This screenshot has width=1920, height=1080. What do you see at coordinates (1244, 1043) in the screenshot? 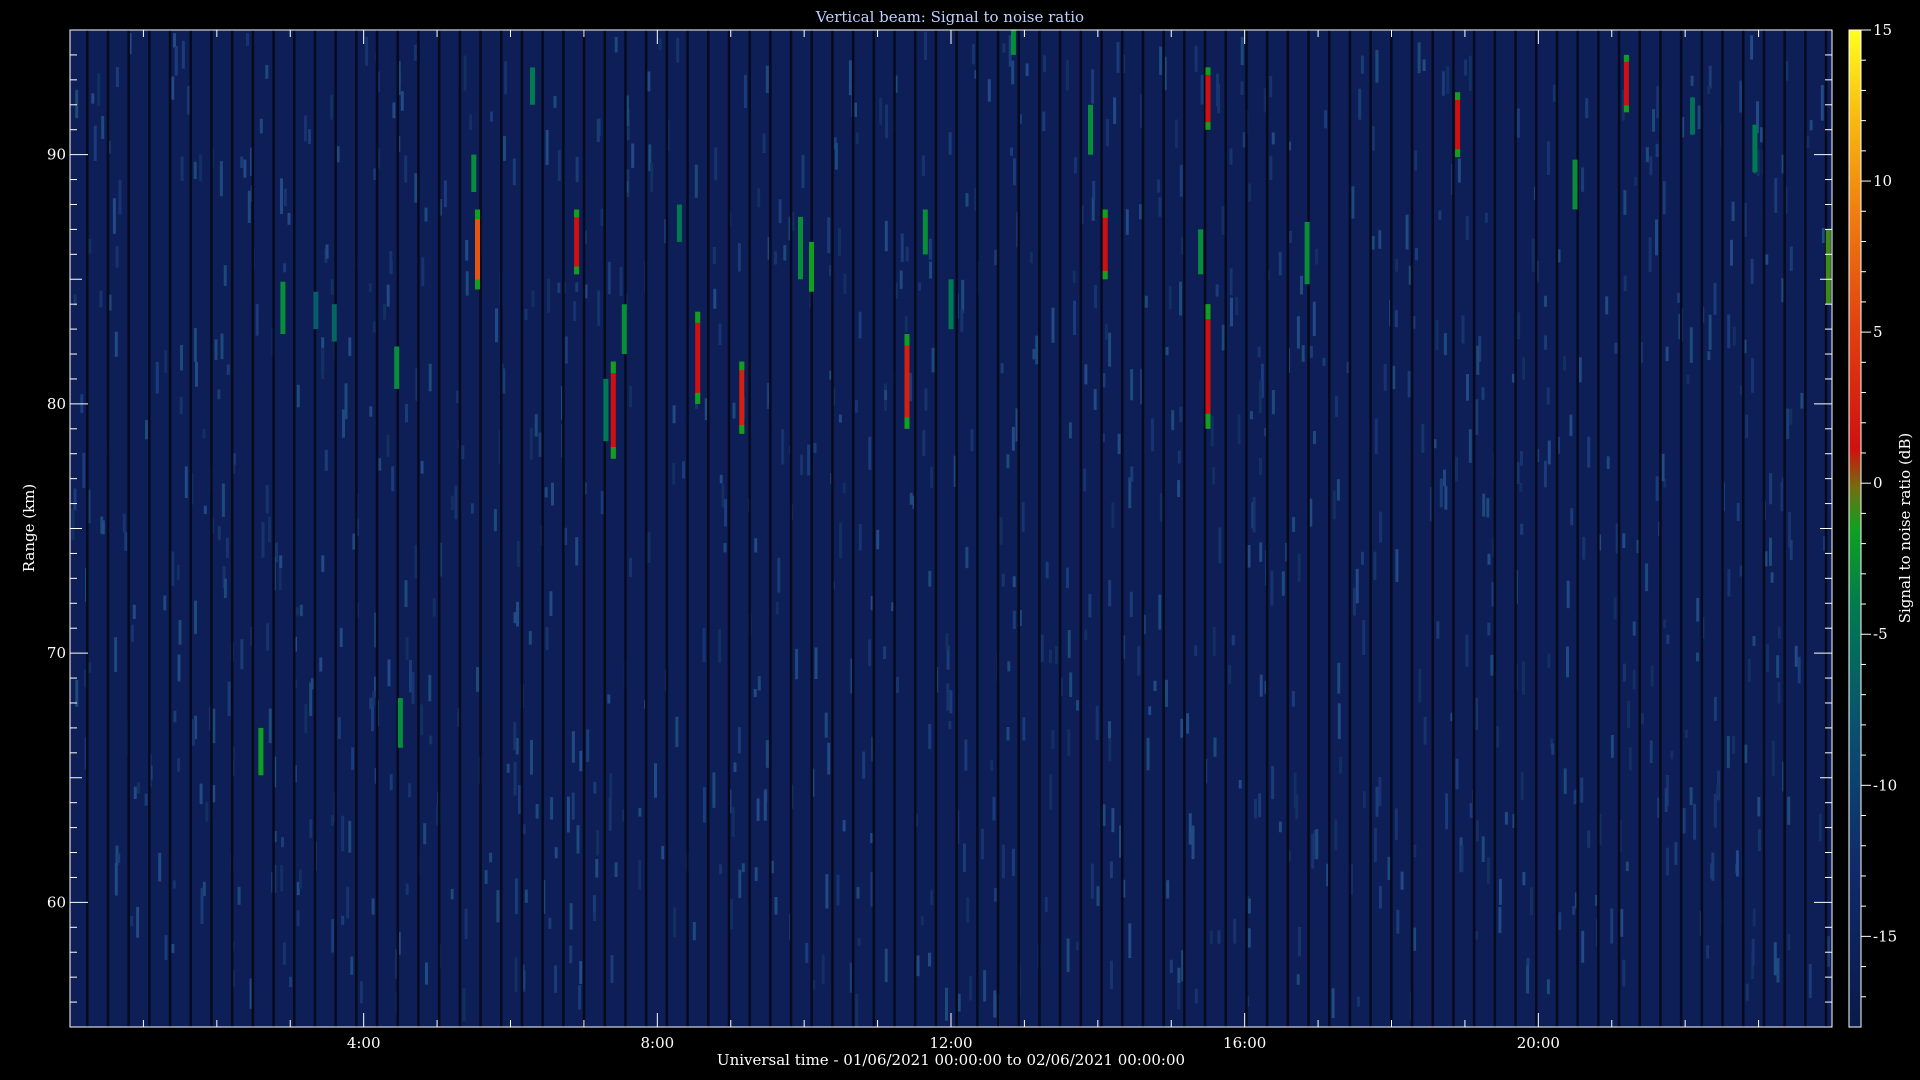
I see `x-tick-label: 16:00` at bounding box center [1244, 1043].